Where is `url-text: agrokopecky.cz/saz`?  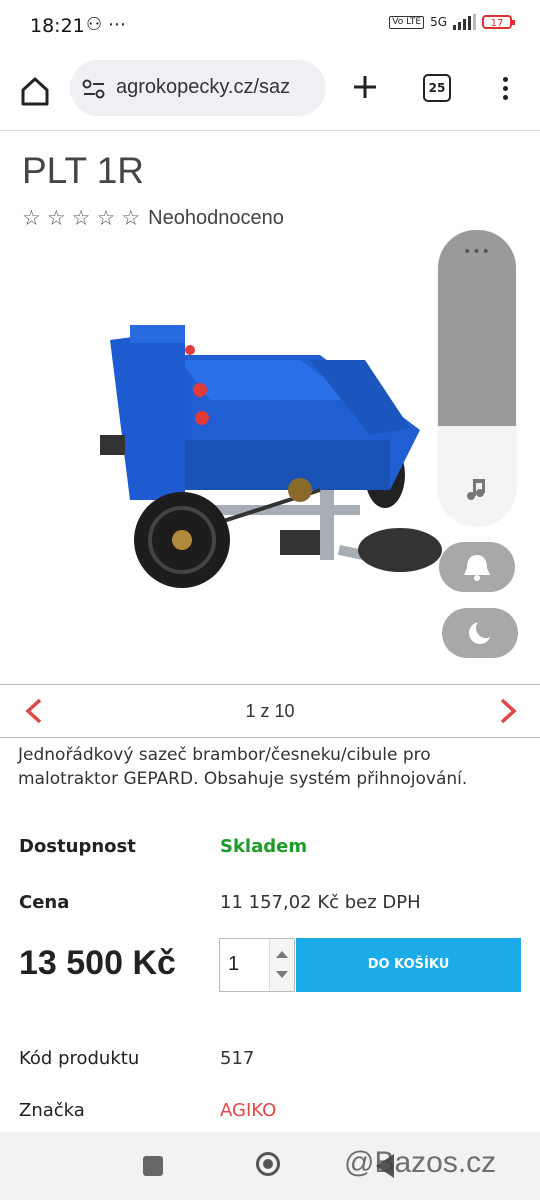 url-text: agrokopecky.cz/saz is located at coordinates (203, 87).